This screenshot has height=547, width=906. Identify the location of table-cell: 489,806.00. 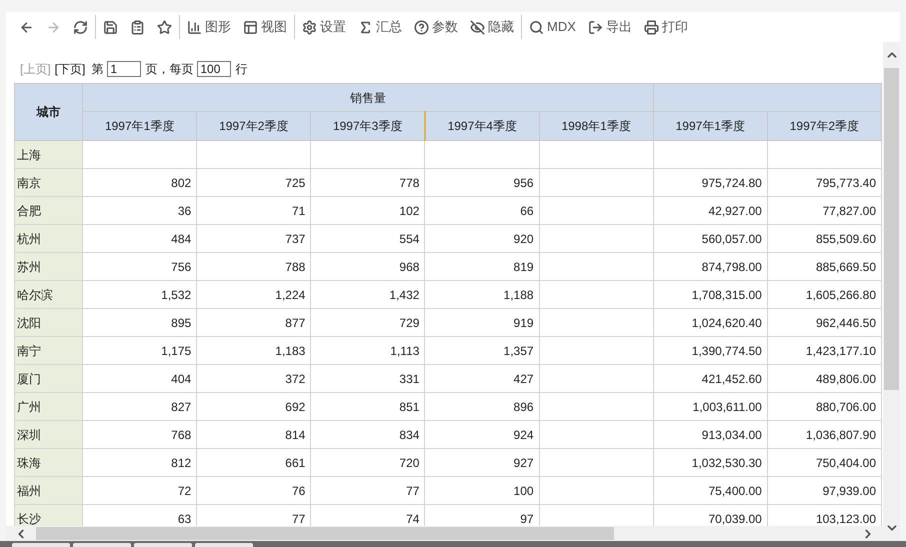
(824, 378).